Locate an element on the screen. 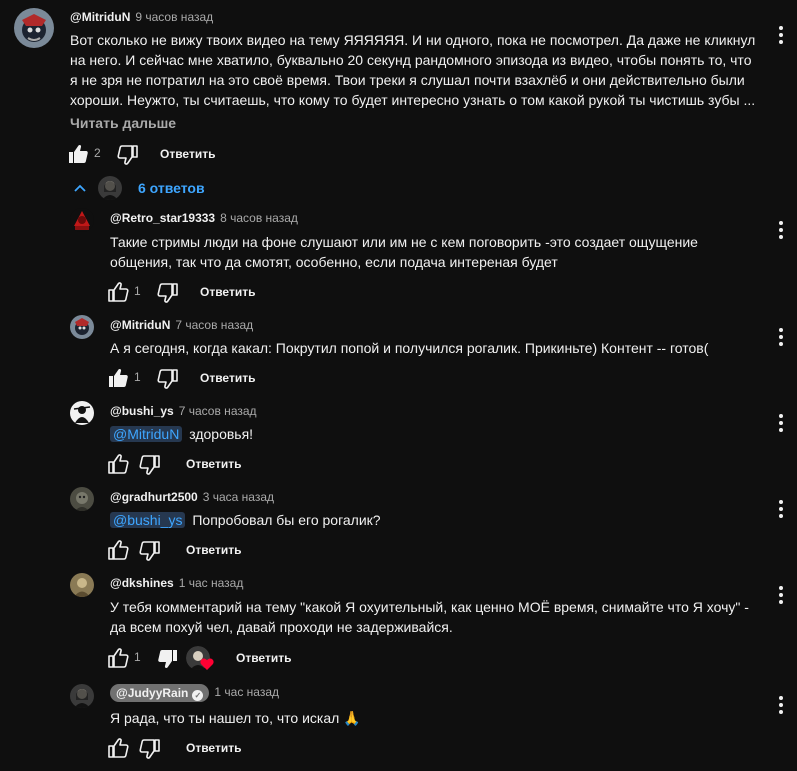 The width and height of the screenshot is (797, 771). comment-text: Я рада, что ты нашел то, что искал 🙏 is located at coordinates (235, 718).